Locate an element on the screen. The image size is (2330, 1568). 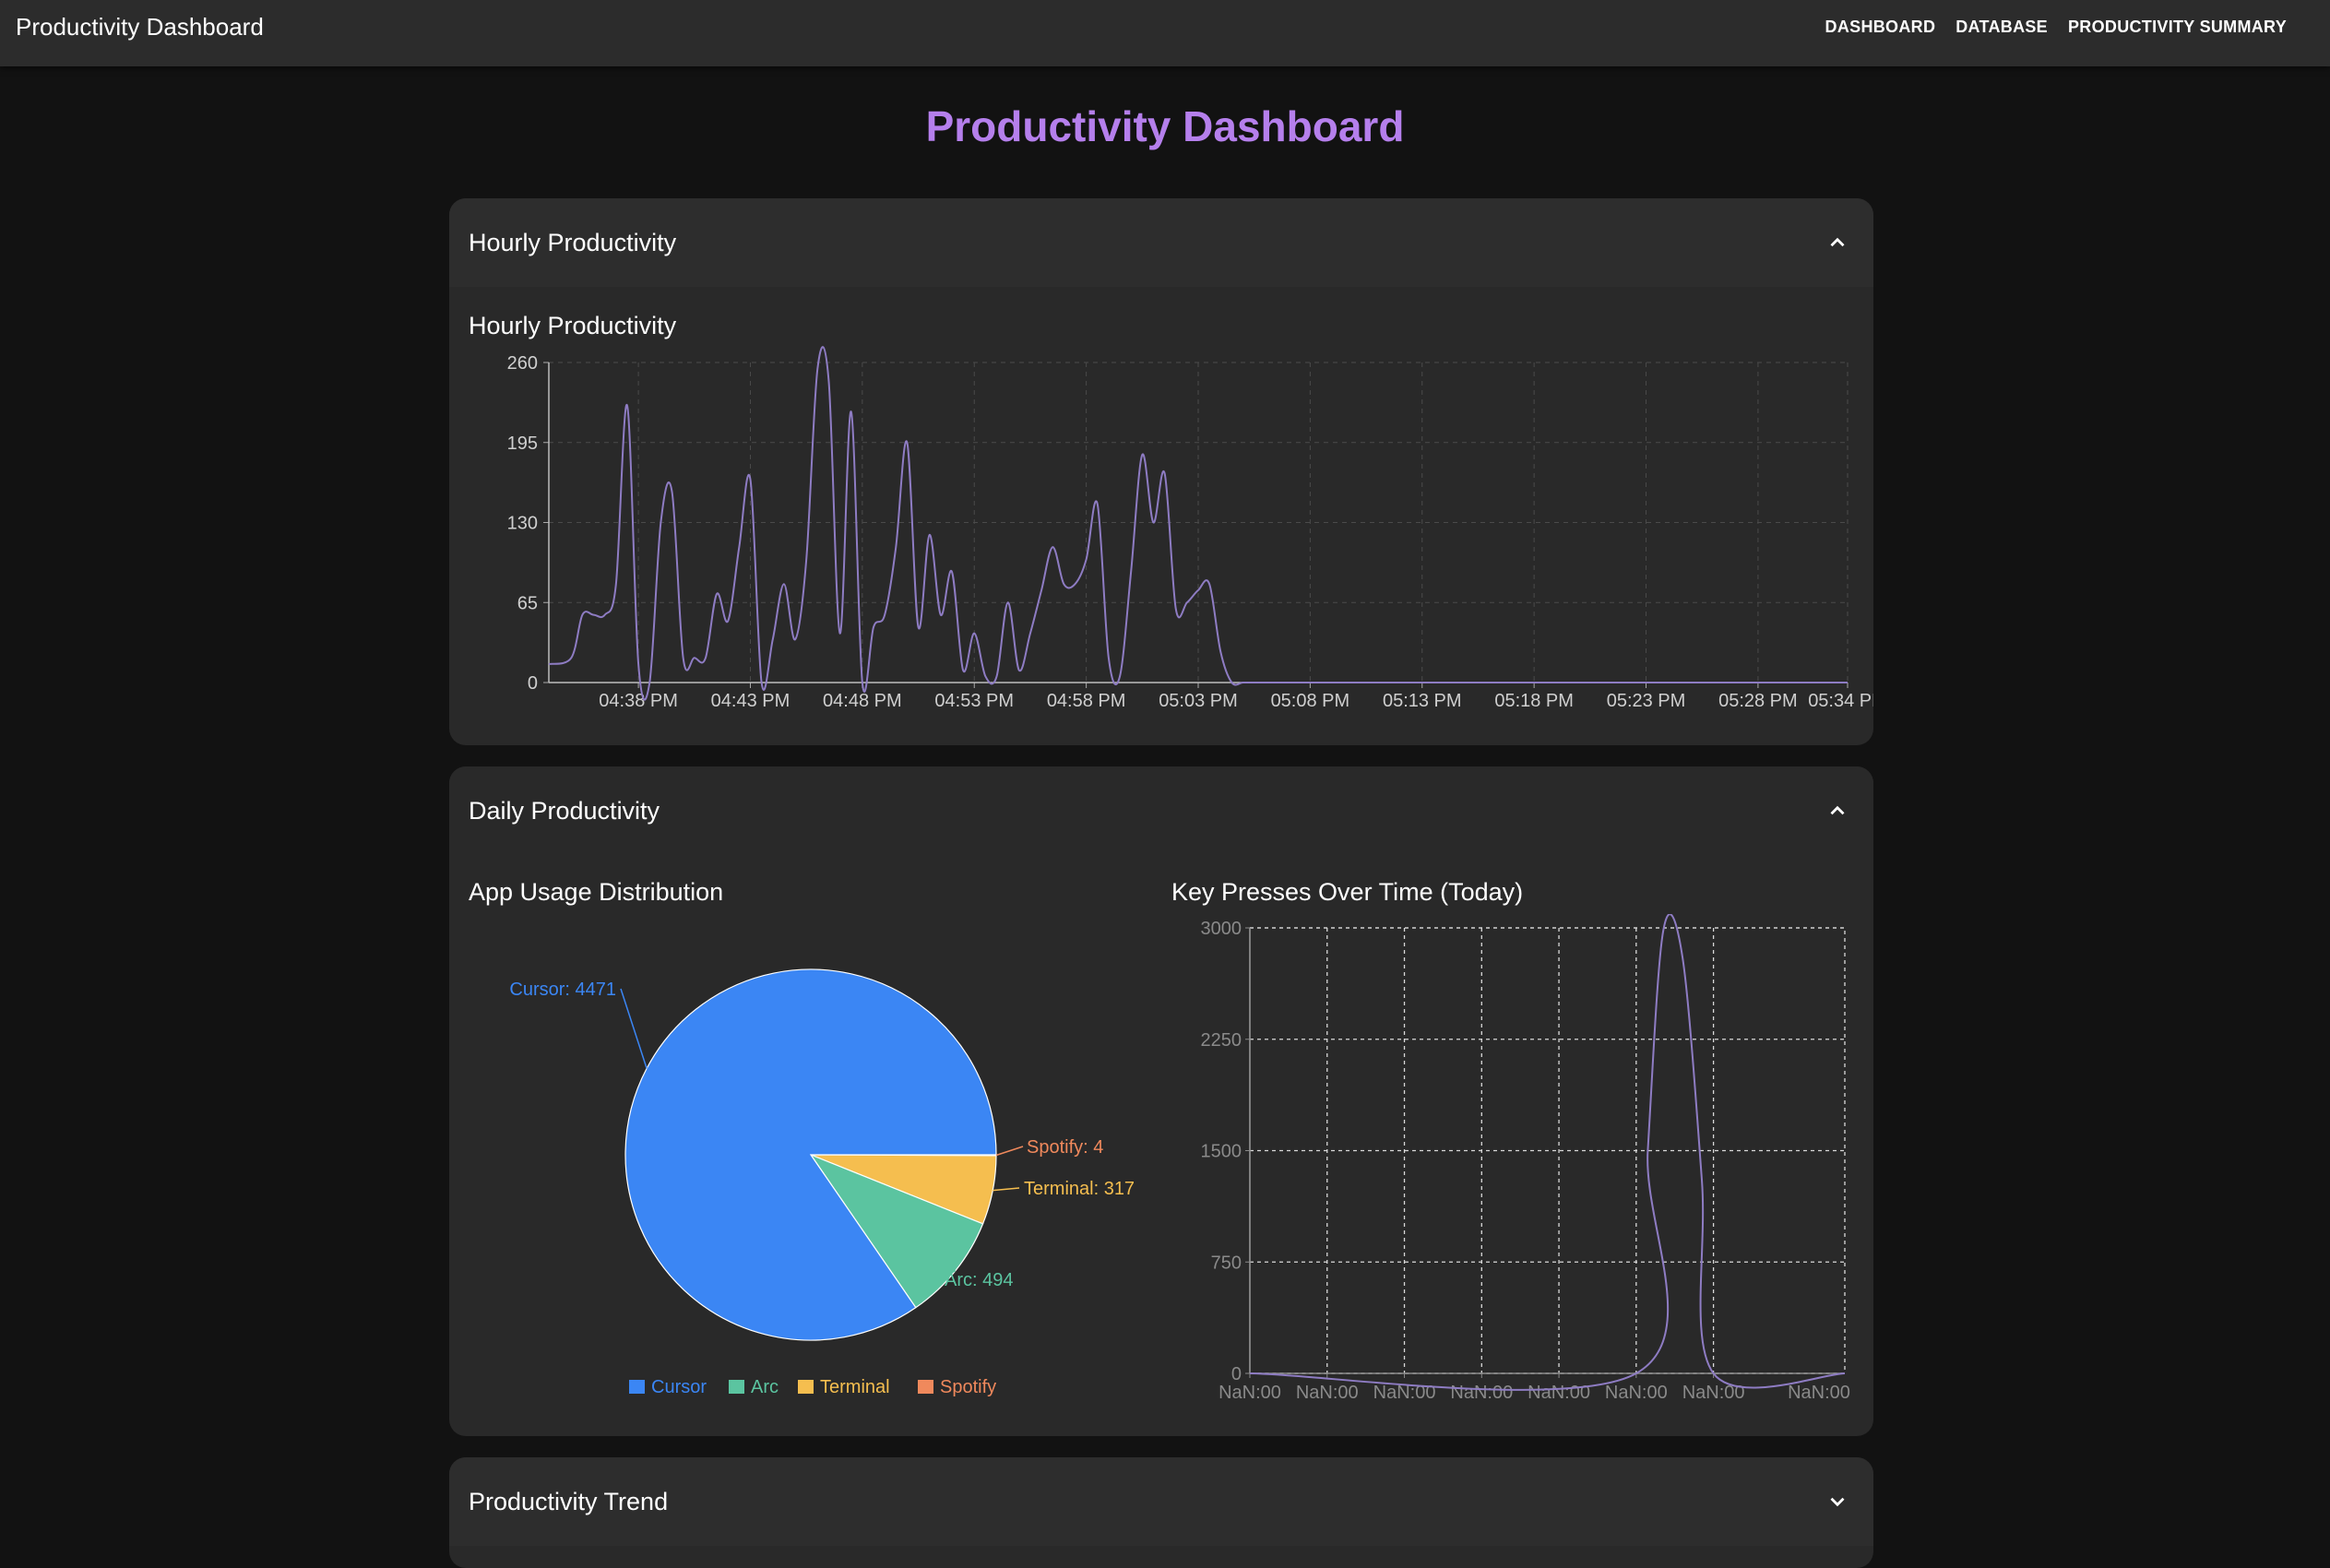
x-tick-label: 05:13 PM is located at coordinates (1423, 701).